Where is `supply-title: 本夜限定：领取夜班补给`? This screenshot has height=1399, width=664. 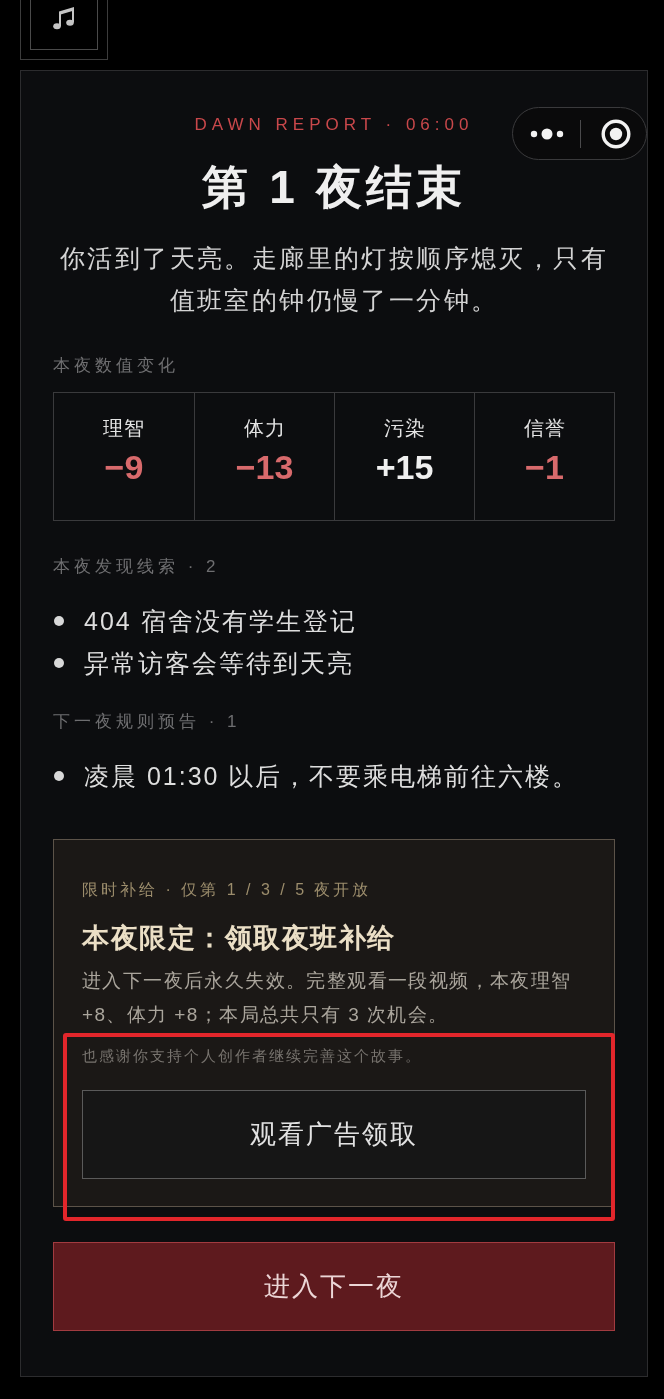 supply-title: 本夜限定：领取夜班补给 is located at coordinates (239, 938).